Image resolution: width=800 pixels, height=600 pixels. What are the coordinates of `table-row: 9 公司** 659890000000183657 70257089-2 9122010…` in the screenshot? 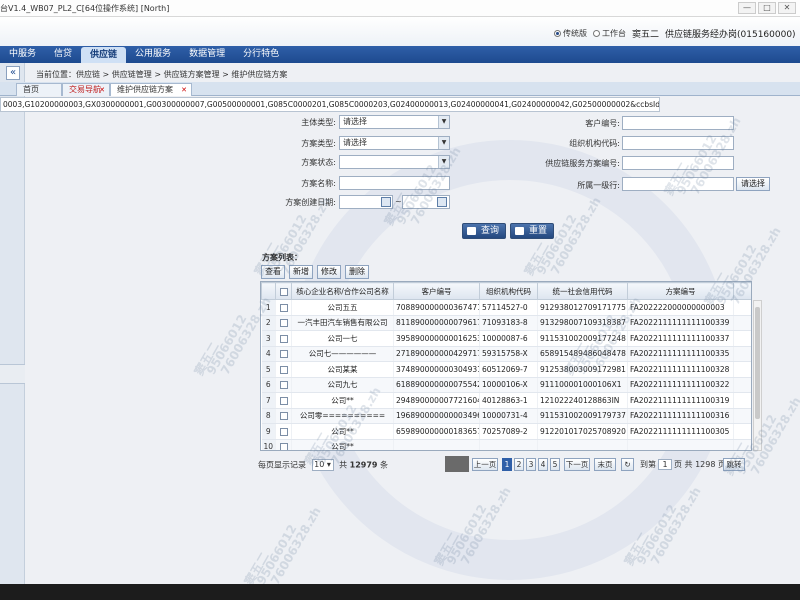 It's located at (506, 431).